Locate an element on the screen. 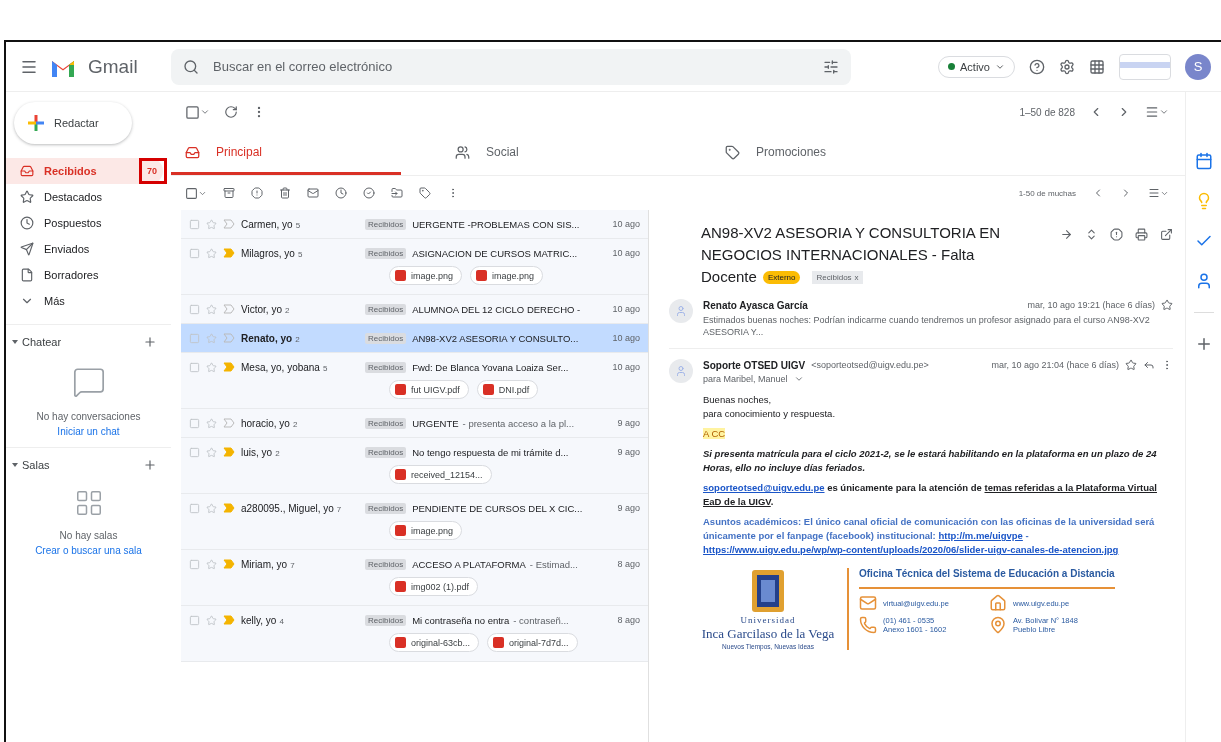 The width and height of the screenshot is (1221, 742). email-row: Miriam, yo 7 Recibidos ACCESO A PLATAFORMA - Estimad... 8 ago img002 (1).pdf is located at coordinates (414, 578).